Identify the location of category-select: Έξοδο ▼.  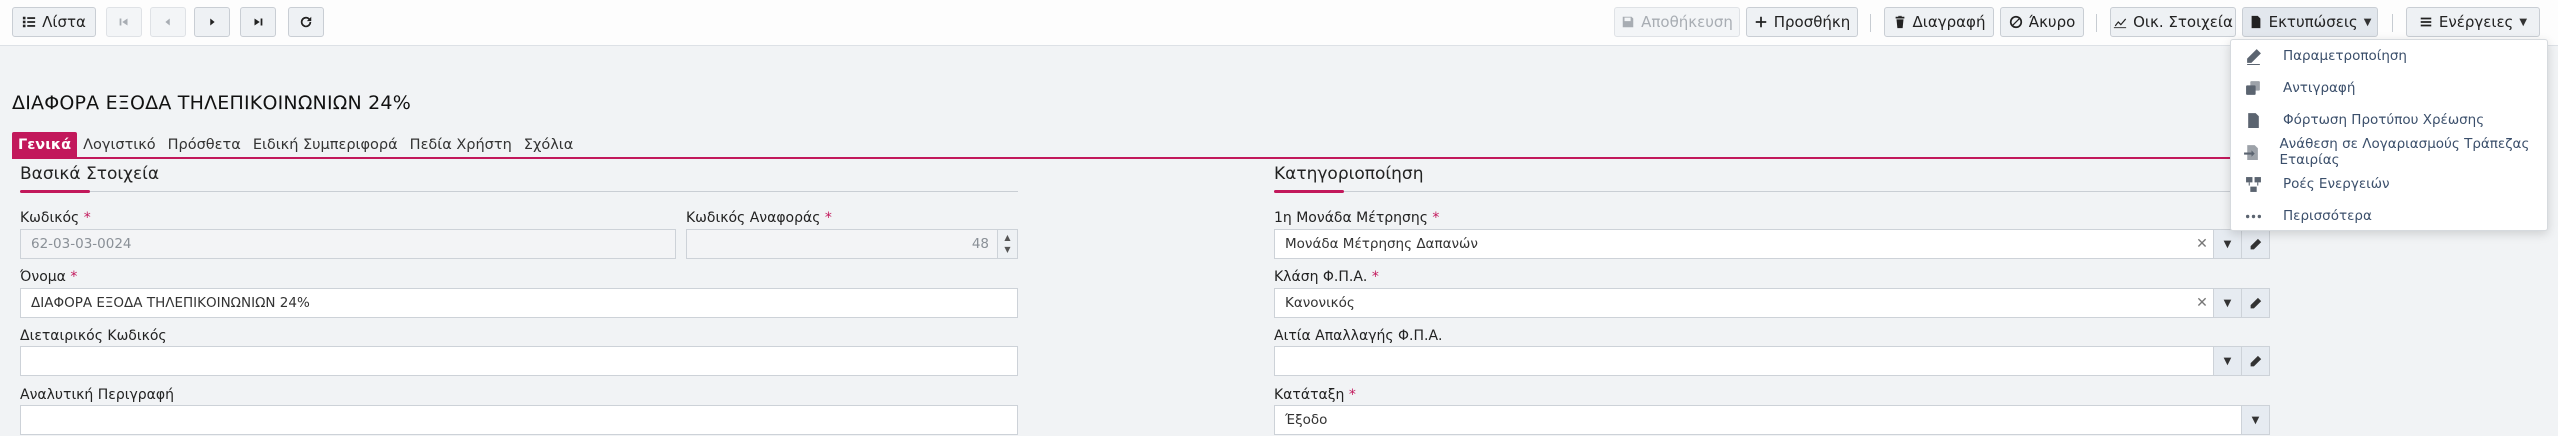
(1772, 420).